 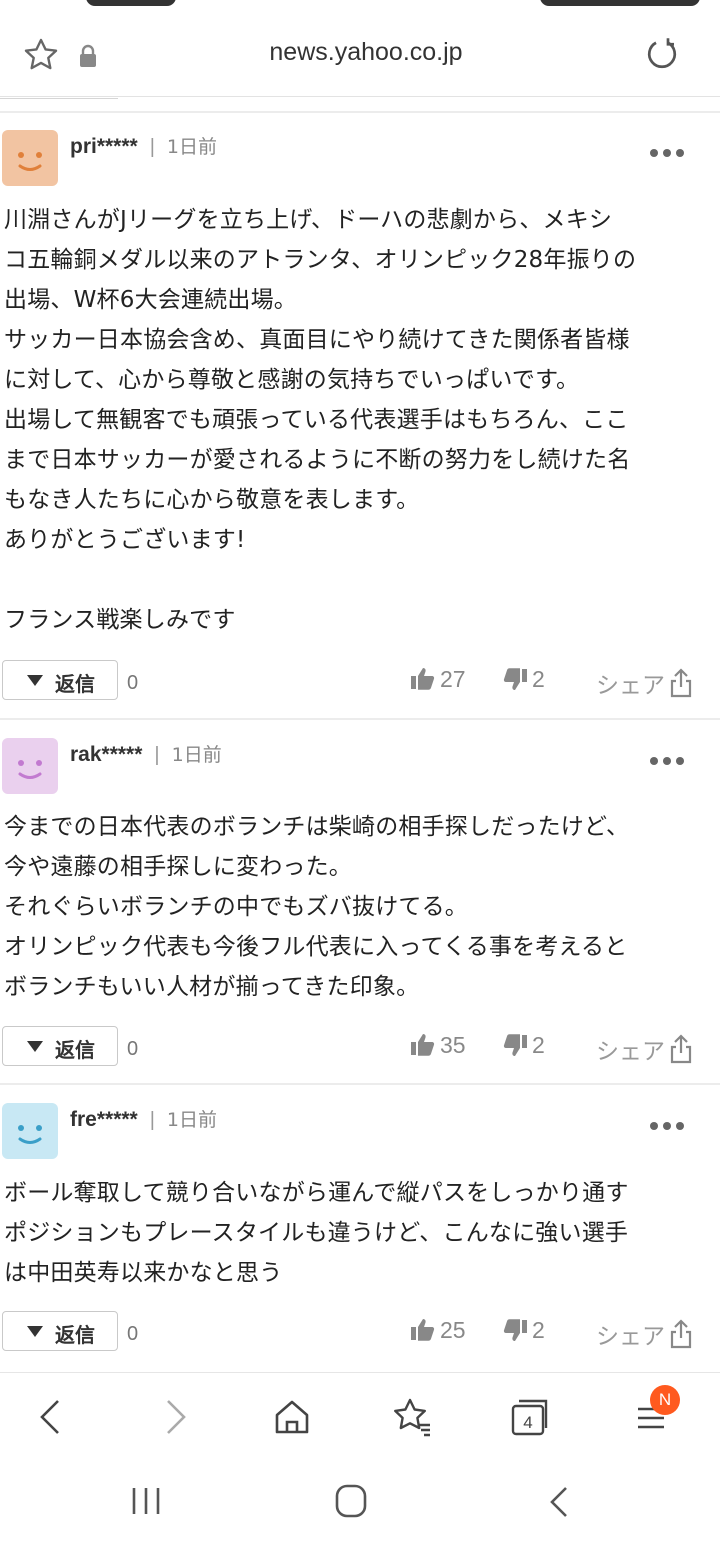 I want to click on home-icon, so click(x=292, y=1417).